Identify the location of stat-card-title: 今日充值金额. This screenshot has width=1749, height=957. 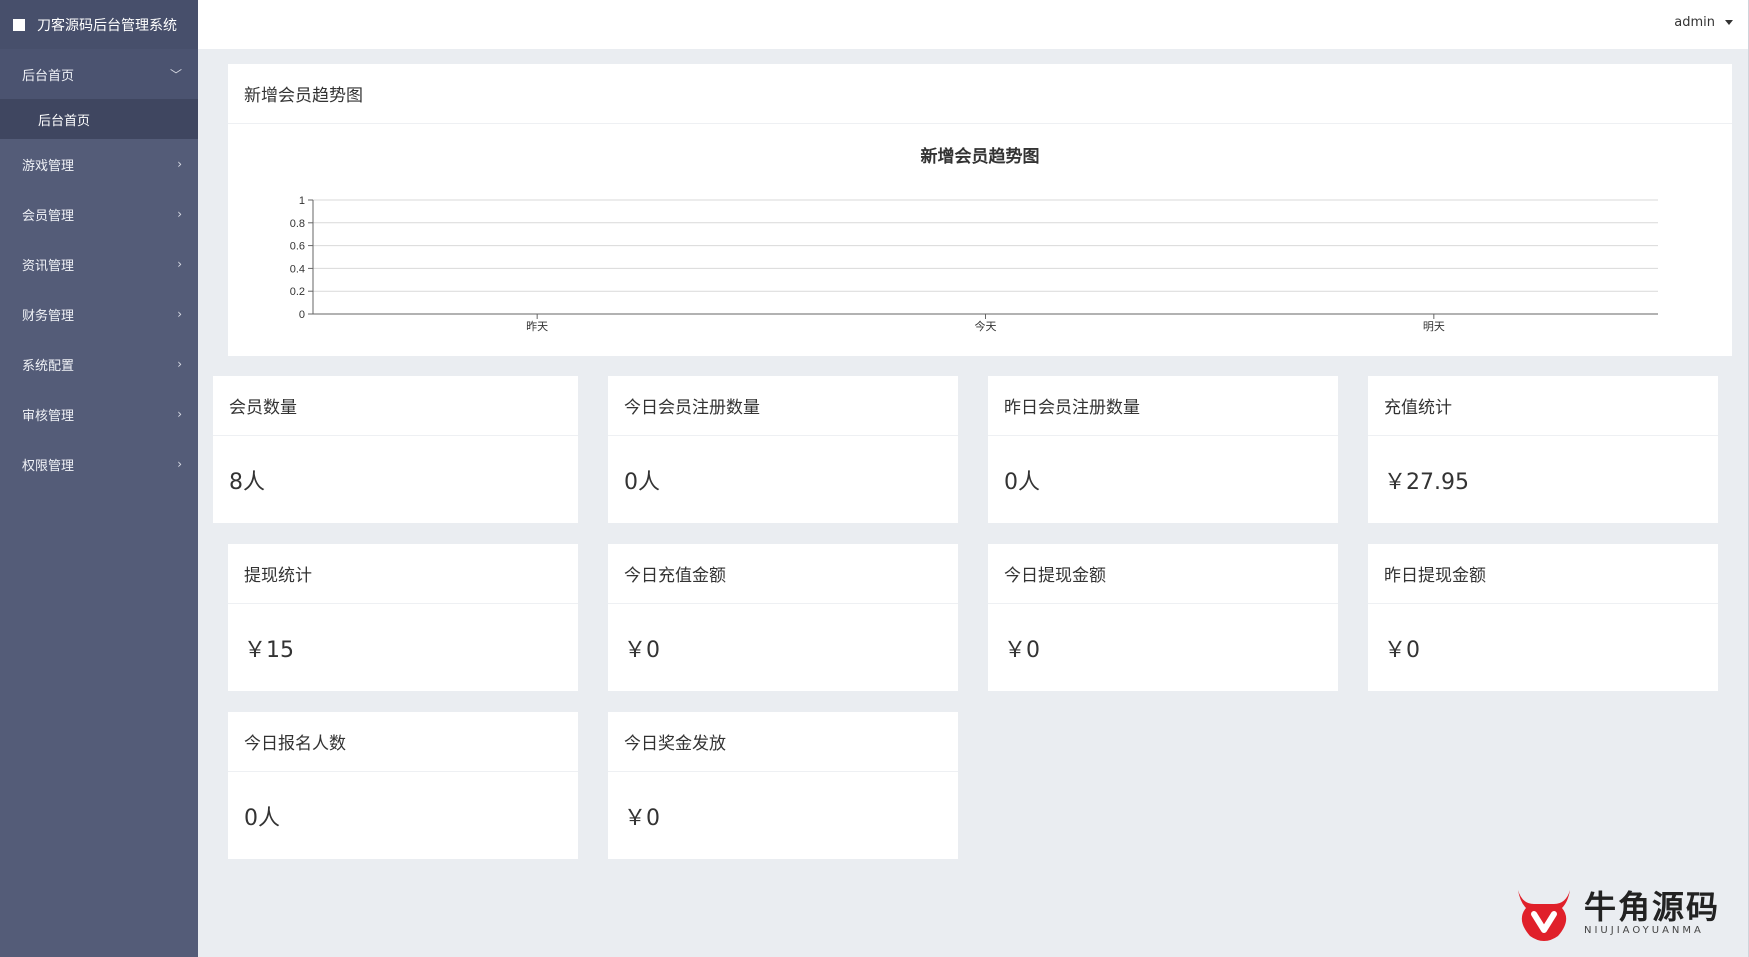
(783, 574).